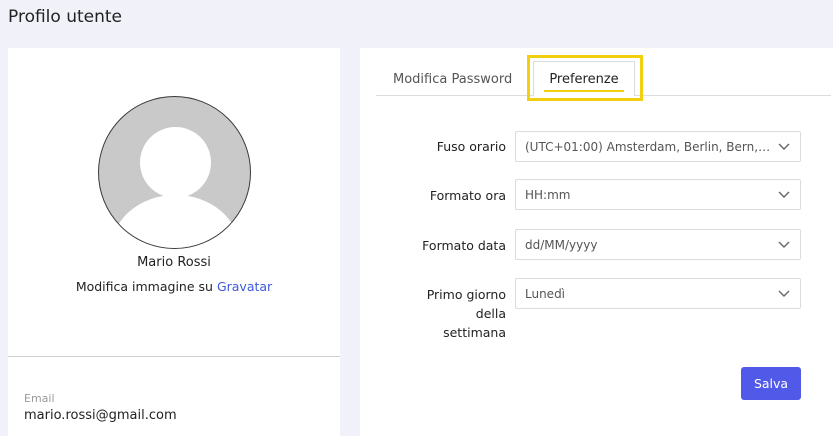  I want to click on timezone-label: Fuso orario, so click(471, 146).